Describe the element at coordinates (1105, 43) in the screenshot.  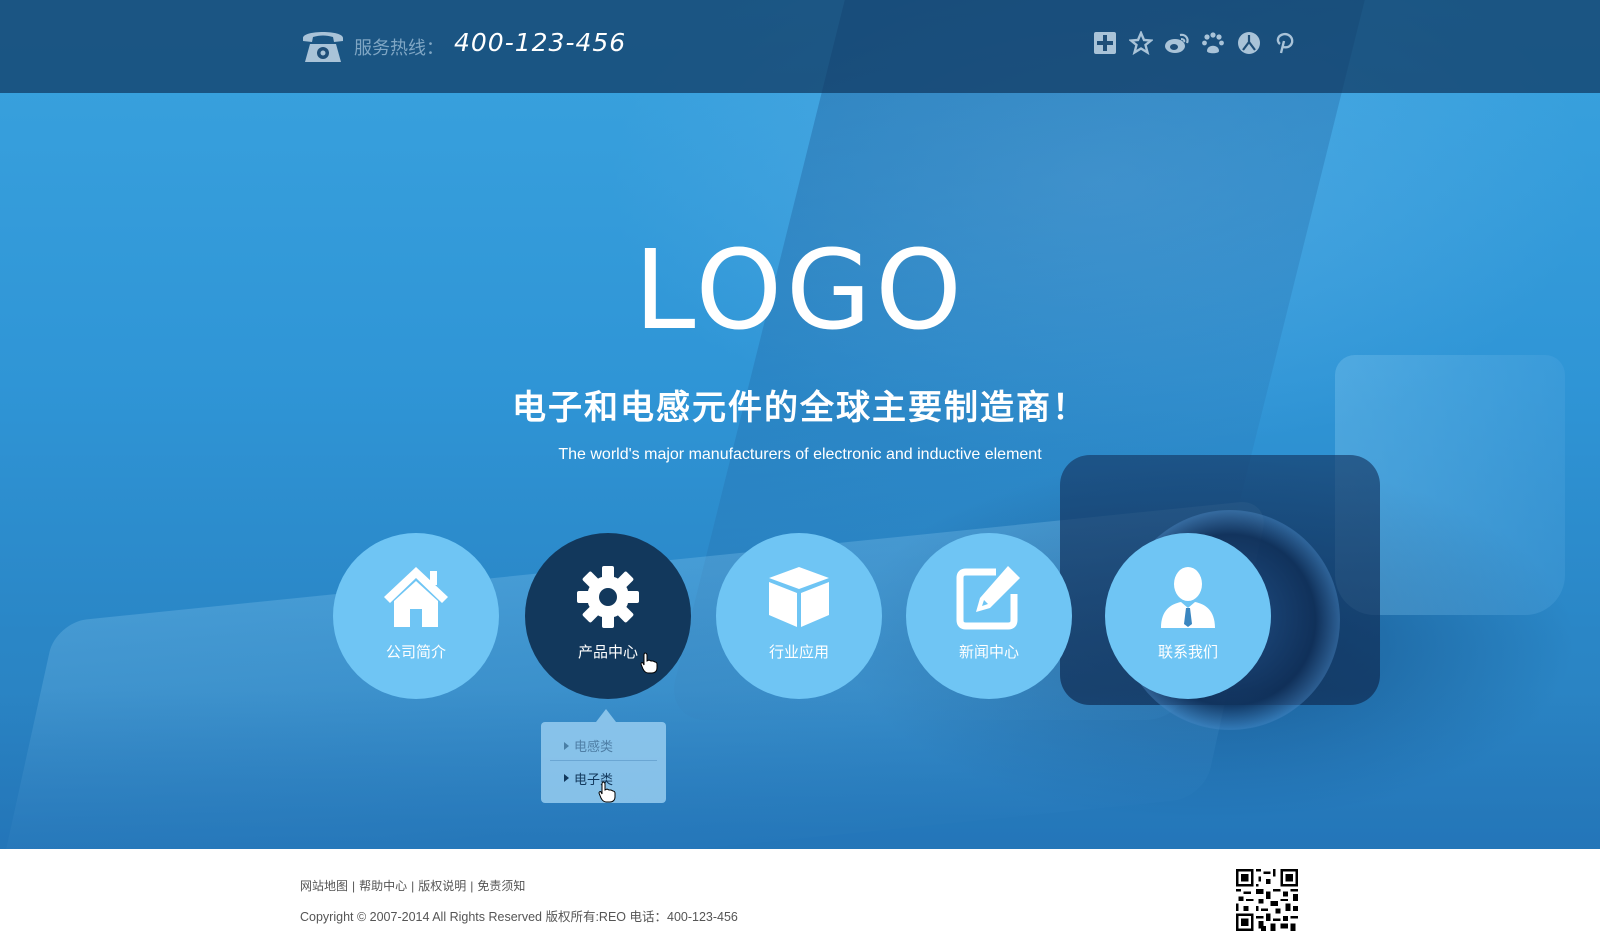
I see `plus-square-icon` at that location.